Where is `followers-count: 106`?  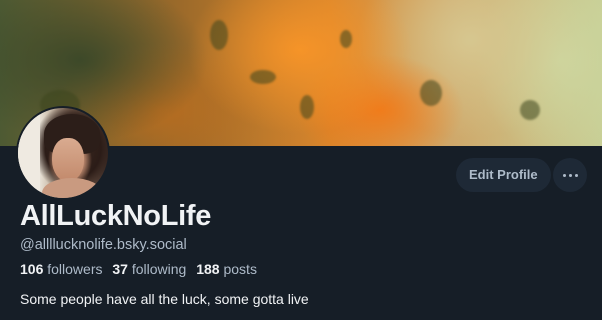 followers-count: 106 is located at coordinates (32, 269).